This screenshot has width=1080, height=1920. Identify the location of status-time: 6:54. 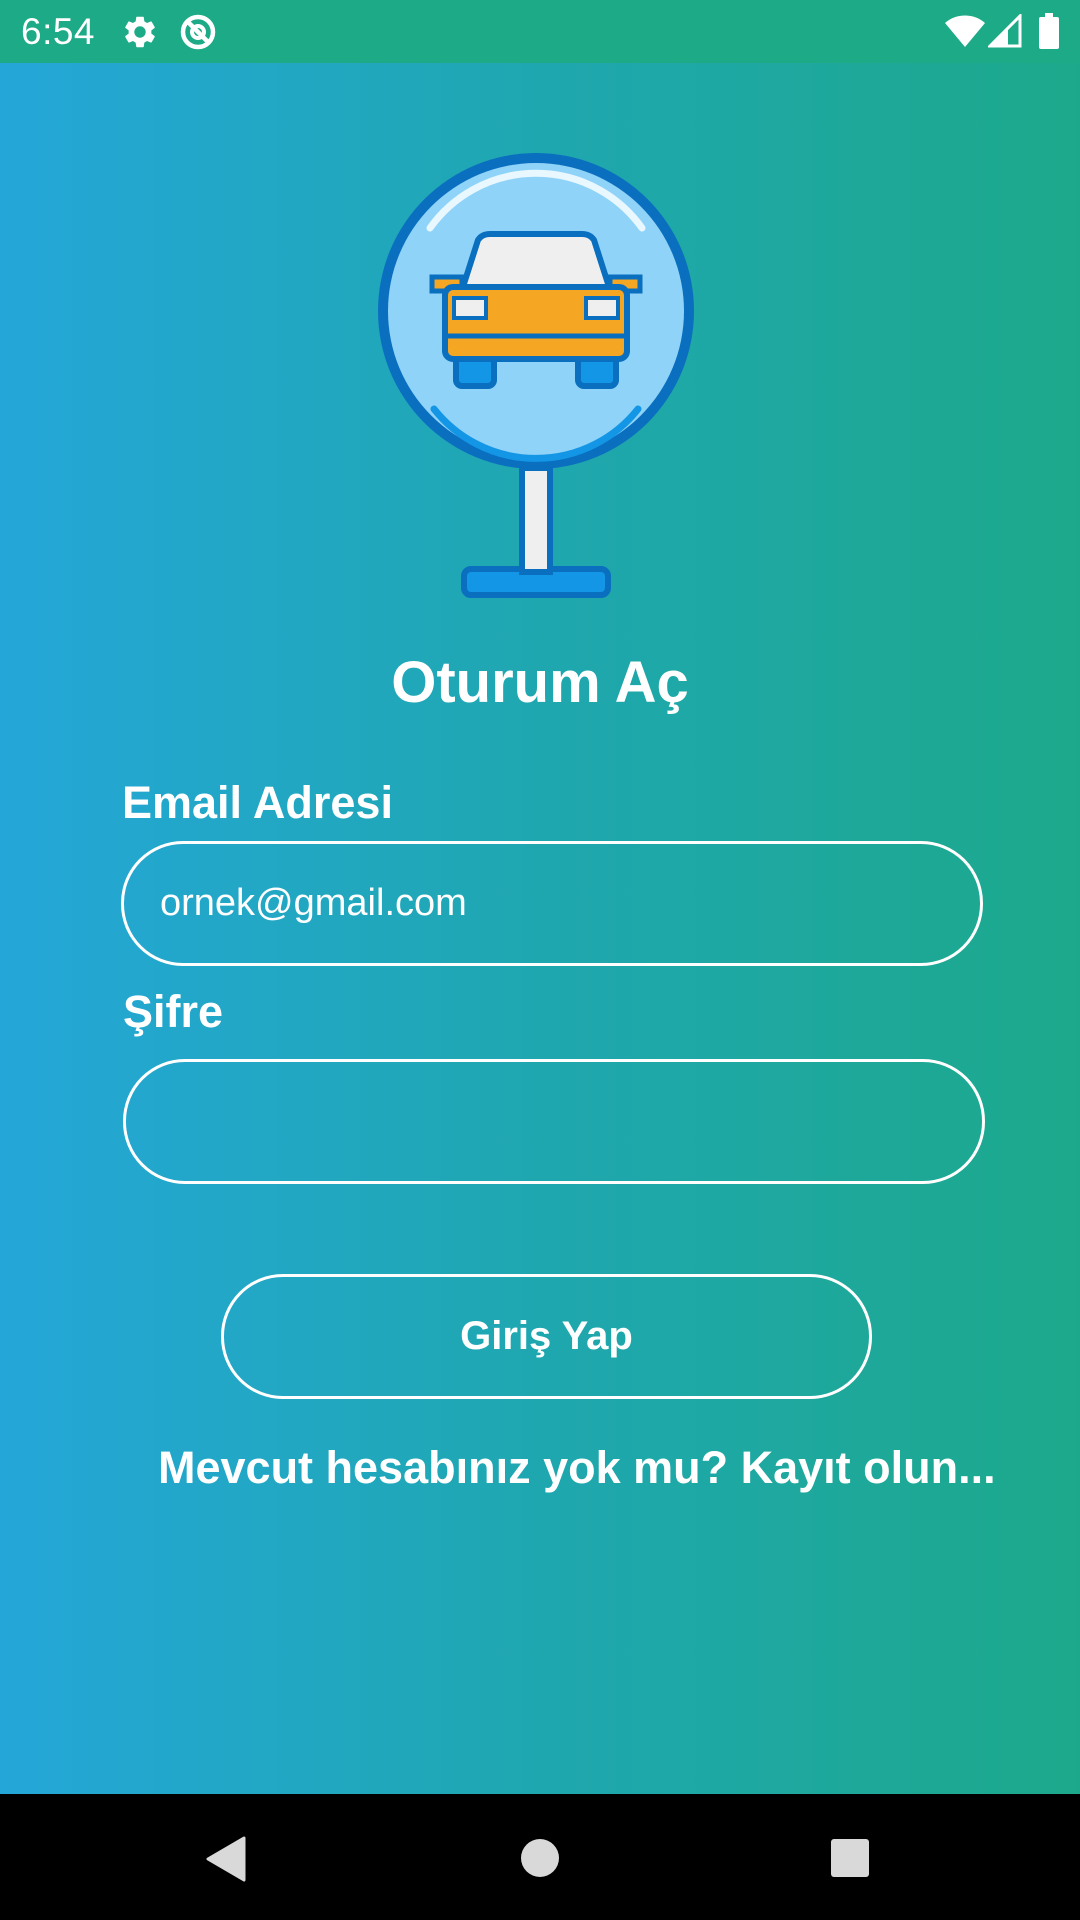
(58, 31).